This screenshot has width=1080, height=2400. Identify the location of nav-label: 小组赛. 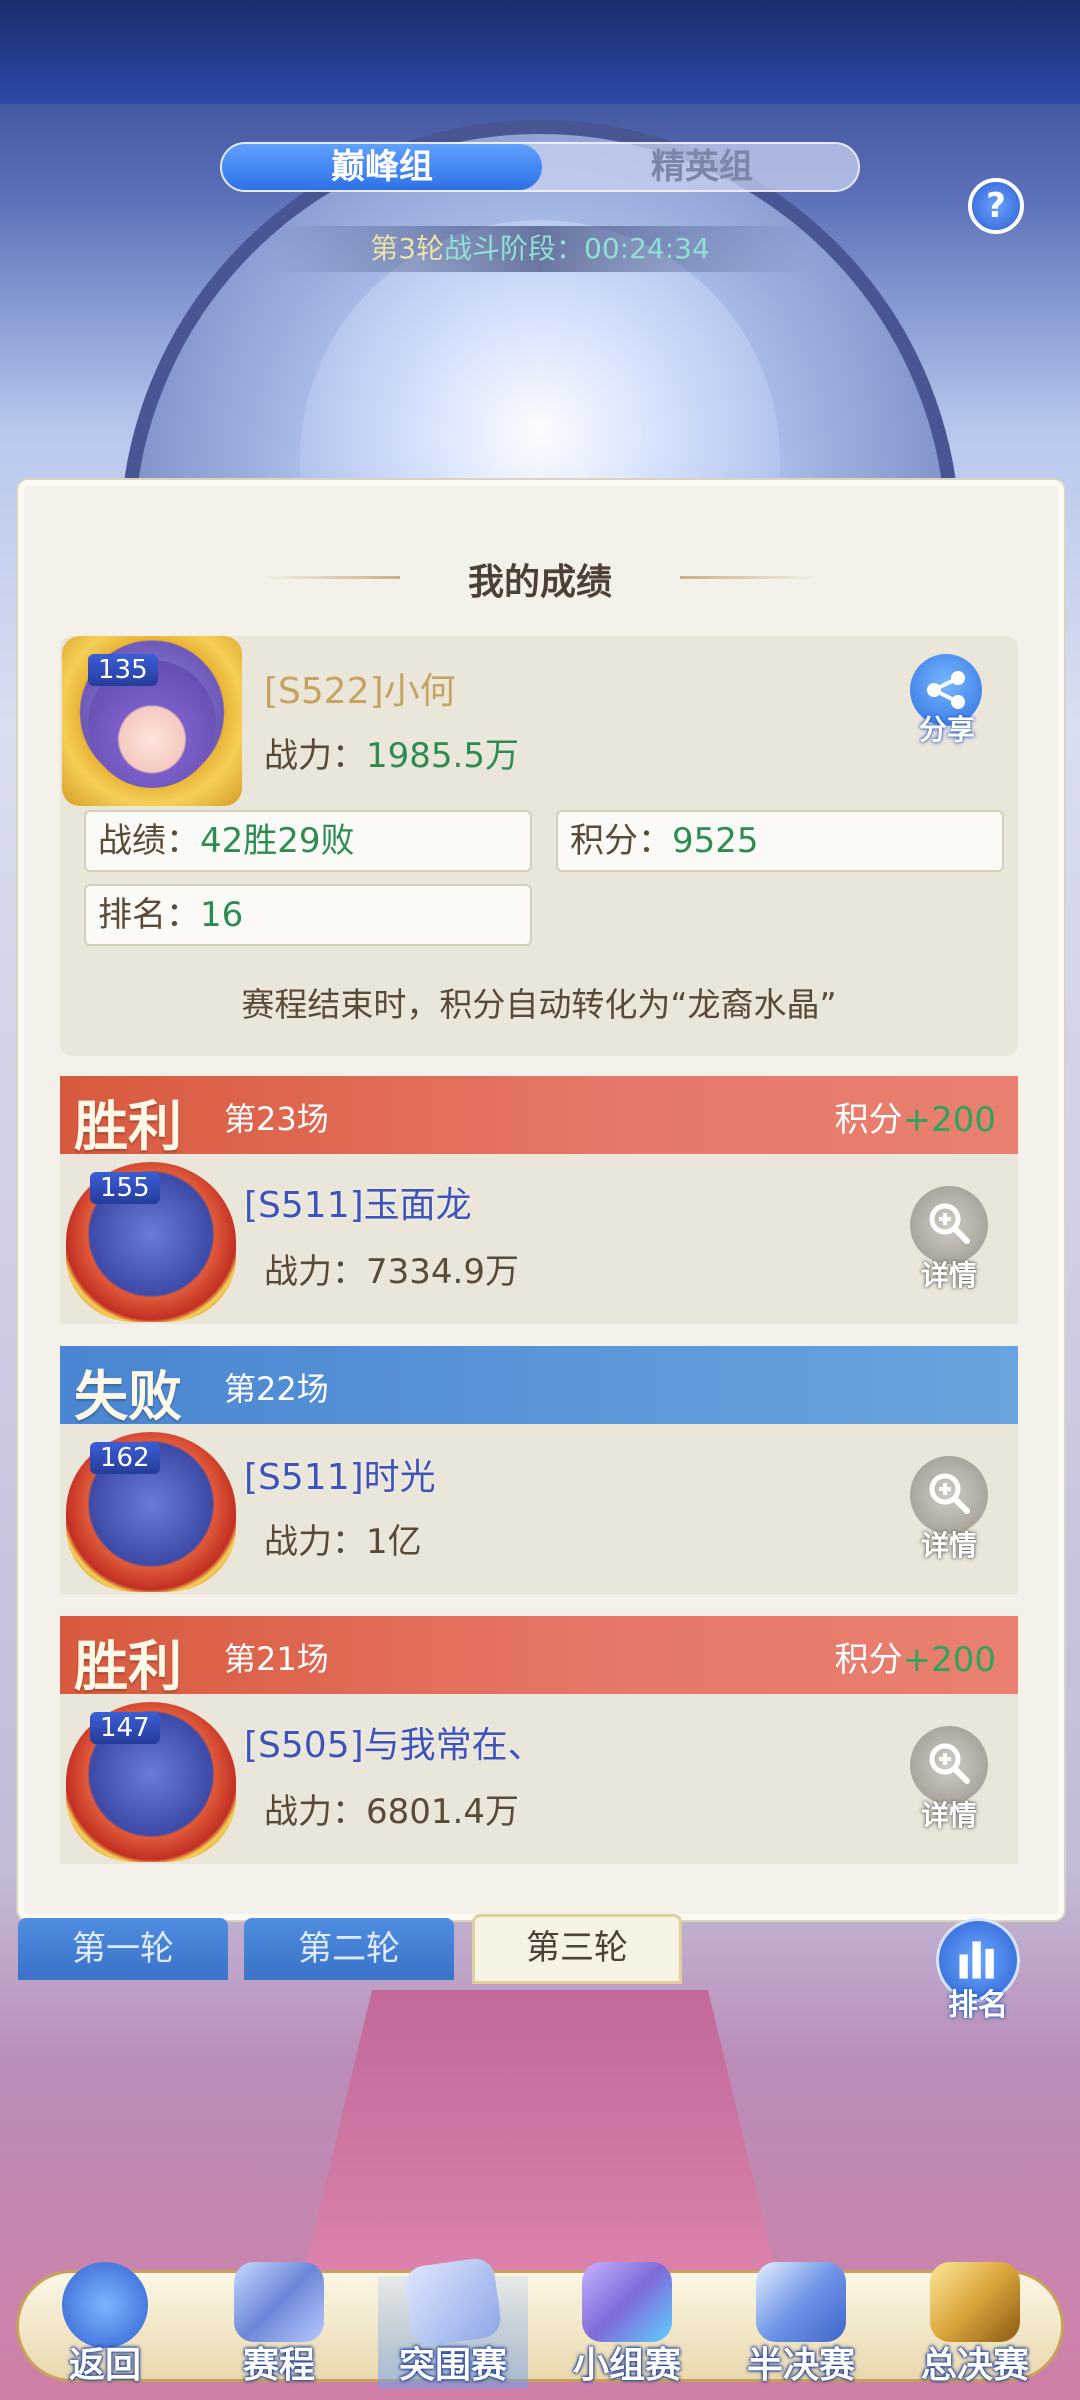
(626, 2365).